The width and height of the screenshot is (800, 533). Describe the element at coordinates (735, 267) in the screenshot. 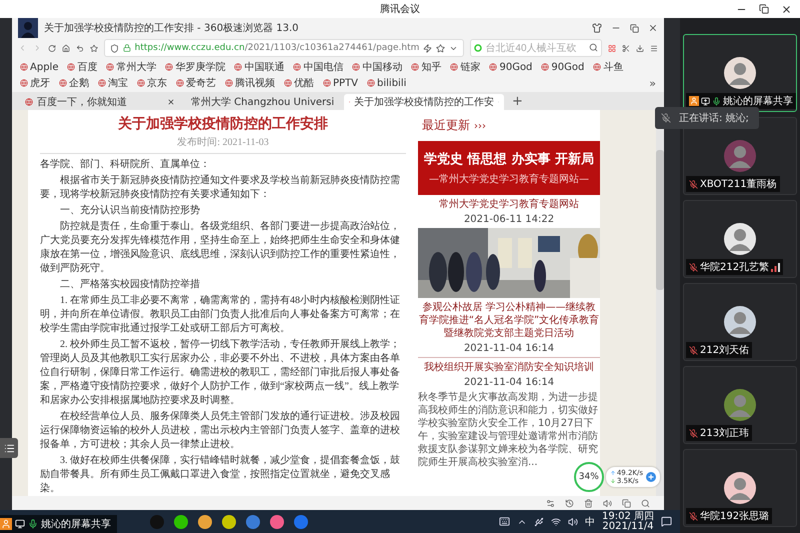

I see `participant-name: 华院212孔艺繁` at that location.